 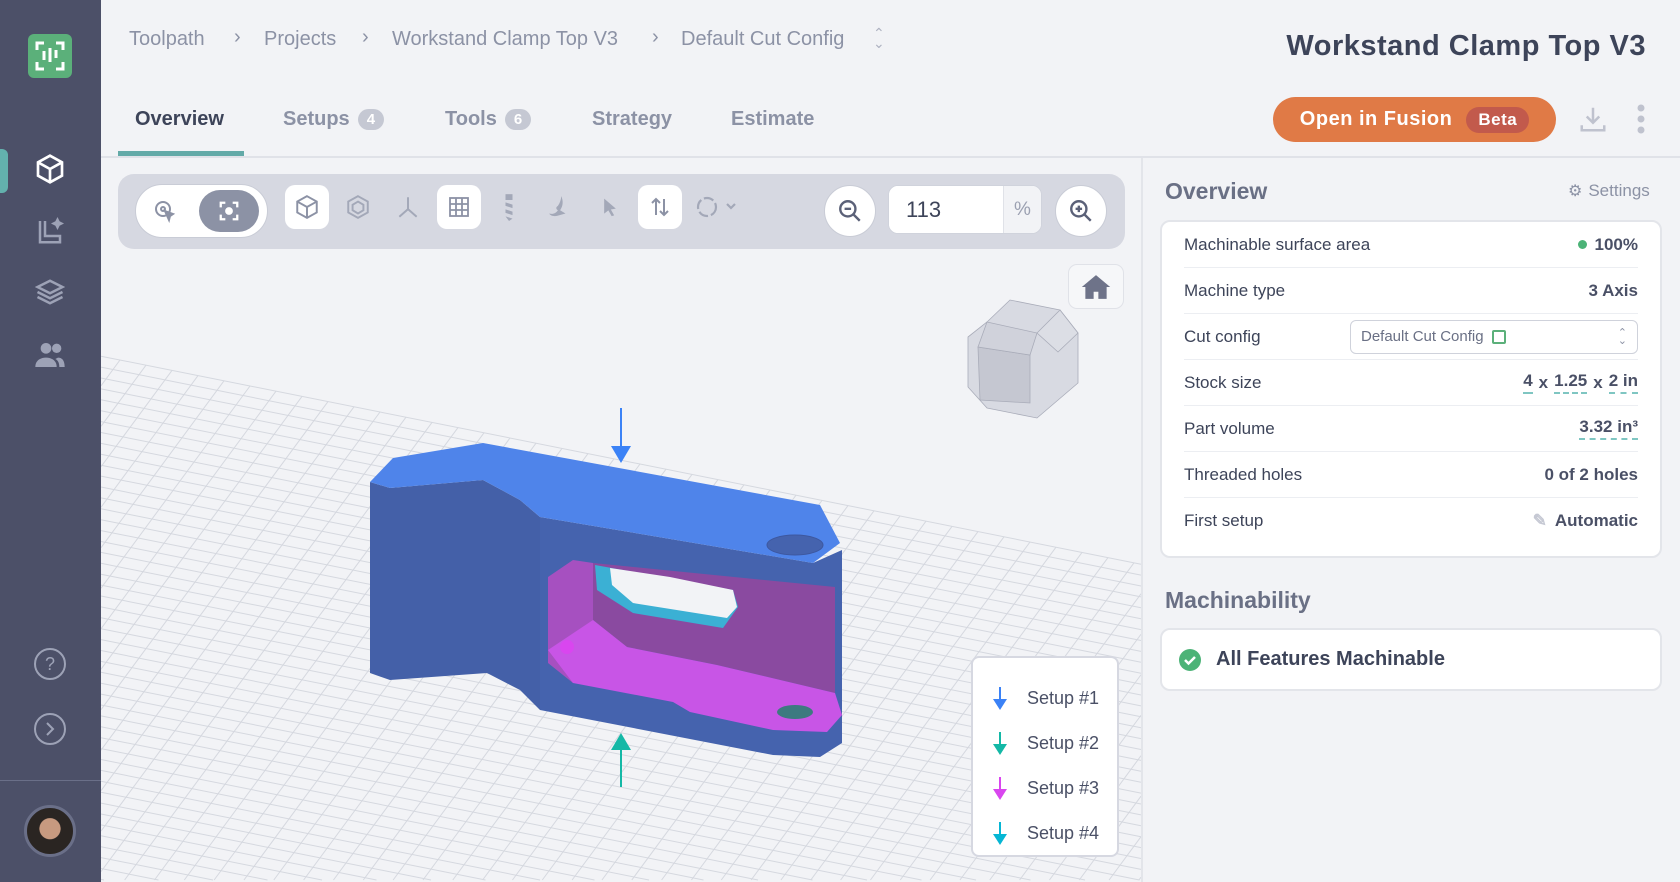 I want to click on row-value: 3.32 in³, so click(x=1608, y=428).